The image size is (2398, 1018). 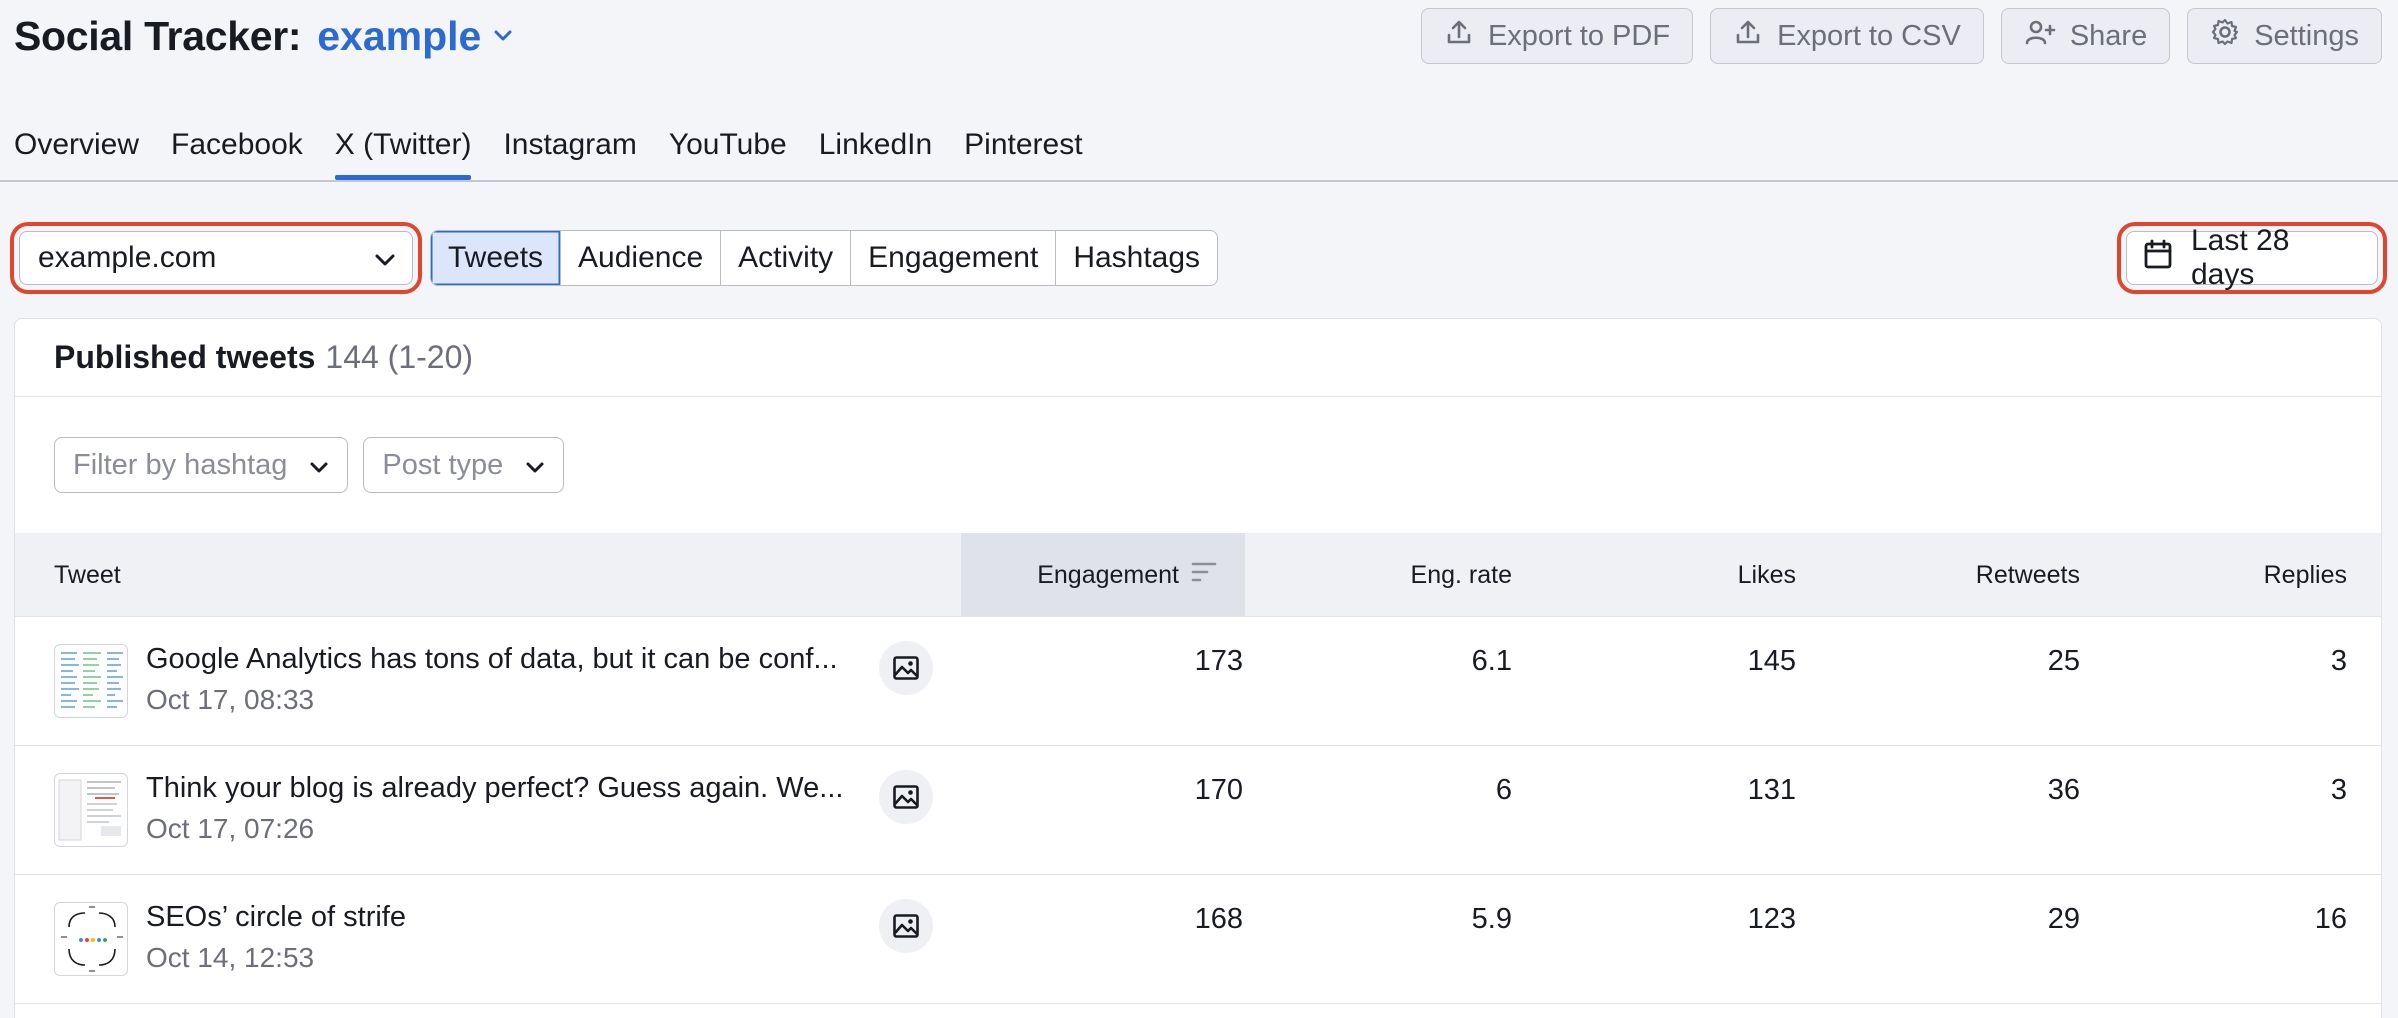 I want to click on share-button: Share, so click(x=2085, y=36).